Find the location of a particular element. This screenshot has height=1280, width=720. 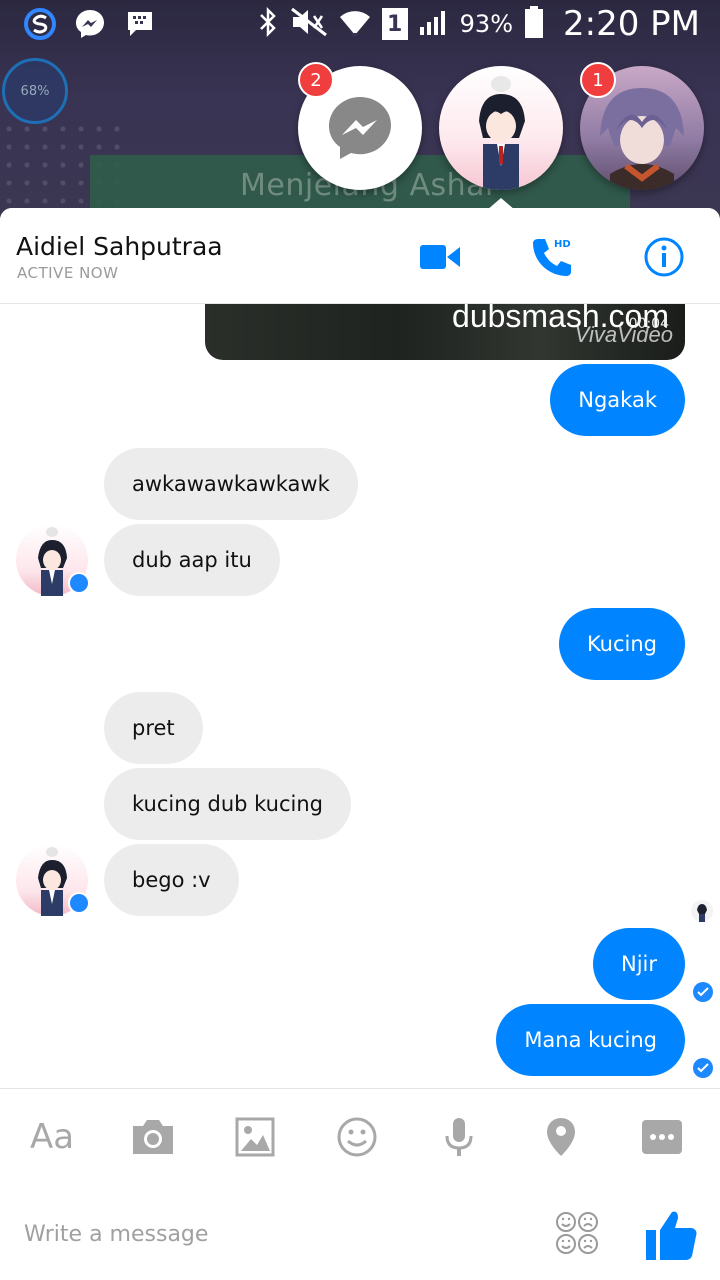

message-bubble-incoming: pret is located at coordinates (153, 728).